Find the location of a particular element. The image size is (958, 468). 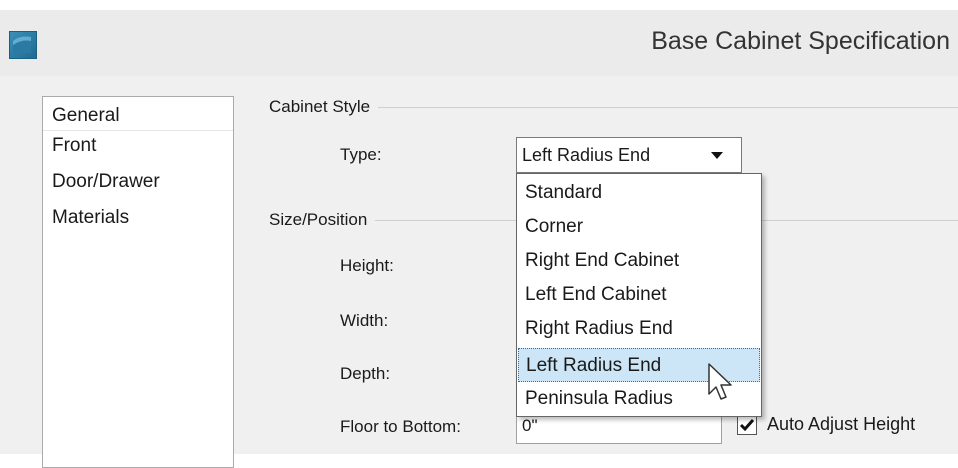

type-label: Type: is located at coordinates (361, 154).